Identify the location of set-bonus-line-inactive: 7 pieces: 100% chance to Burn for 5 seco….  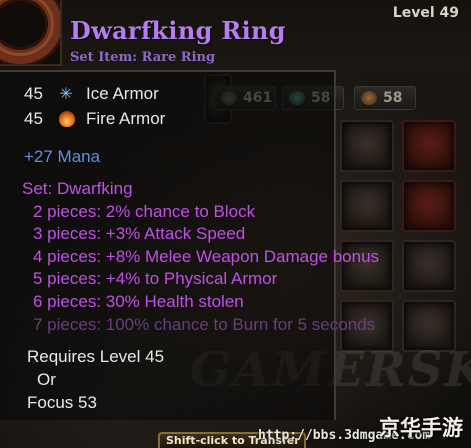
(204, 324).